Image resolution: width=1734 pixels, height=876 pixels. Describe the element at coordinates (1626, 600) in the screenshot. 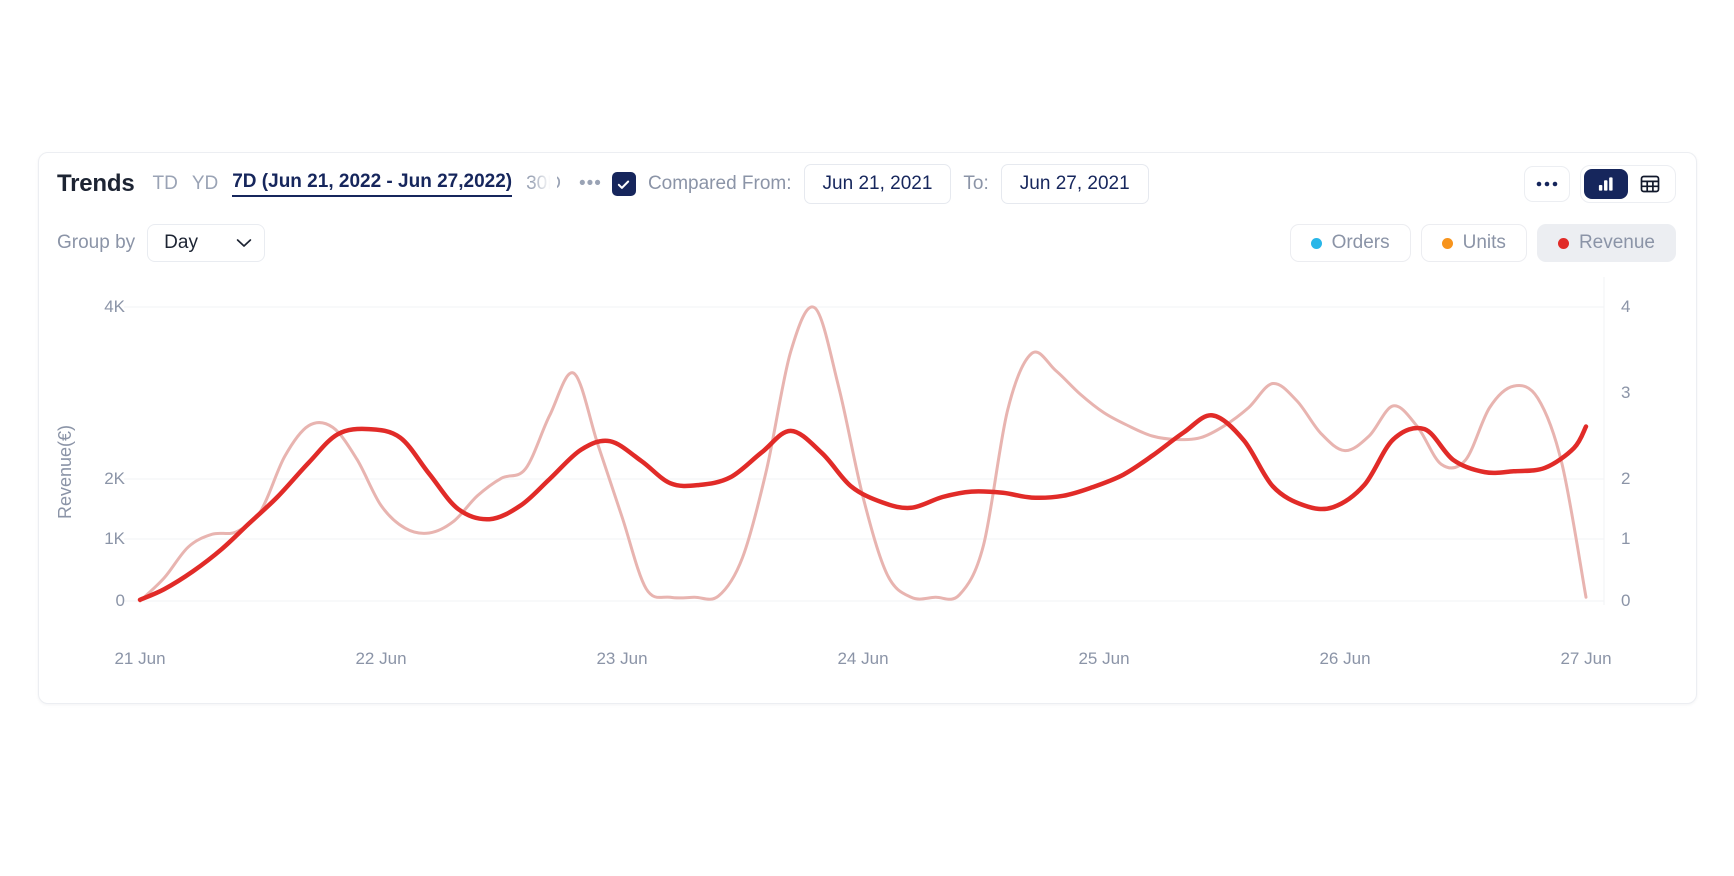

I see `y-tick-right: 0` at that location.